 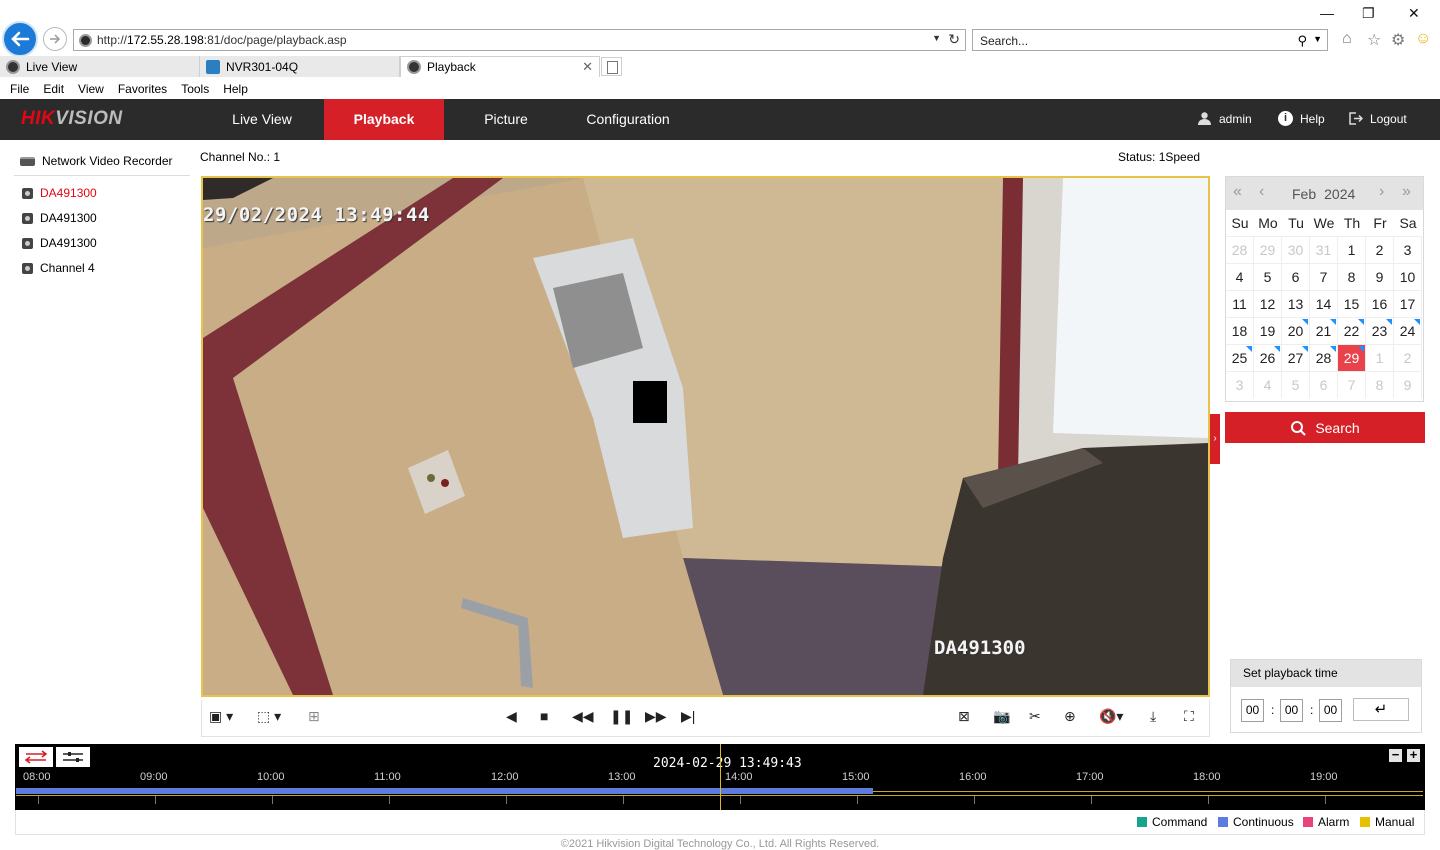 I want to click on settings-gear-icon: ⚙, so click(x=1398, y=40).